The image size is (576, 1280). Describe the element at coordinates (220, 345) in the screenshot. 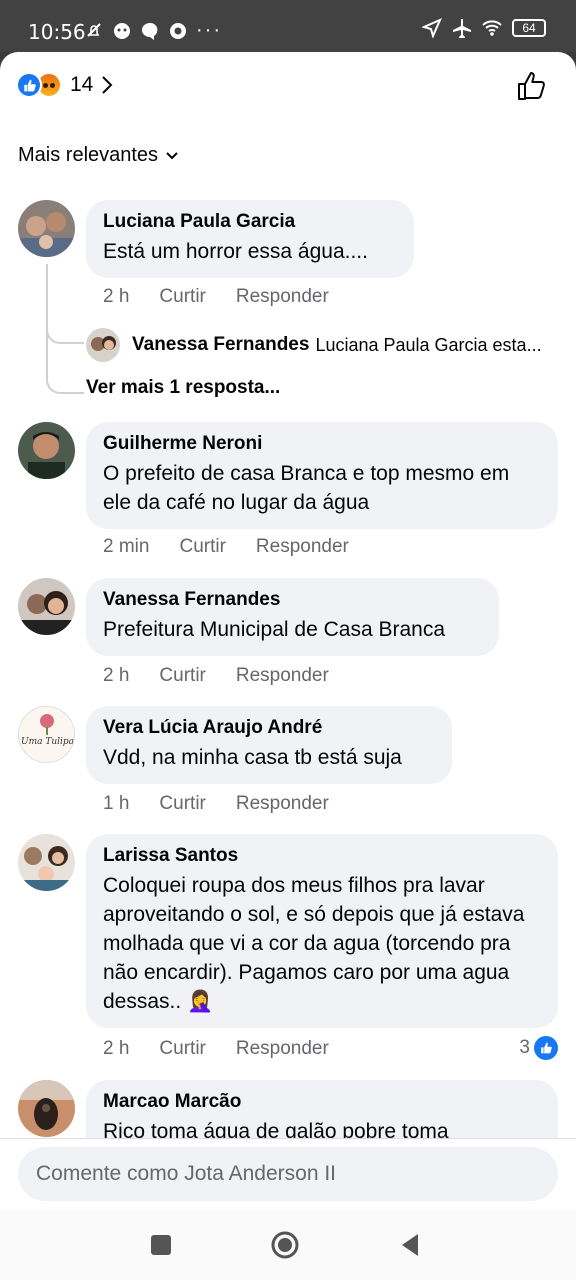

I see `reply-author: Vanessa Fernandes` at that location.